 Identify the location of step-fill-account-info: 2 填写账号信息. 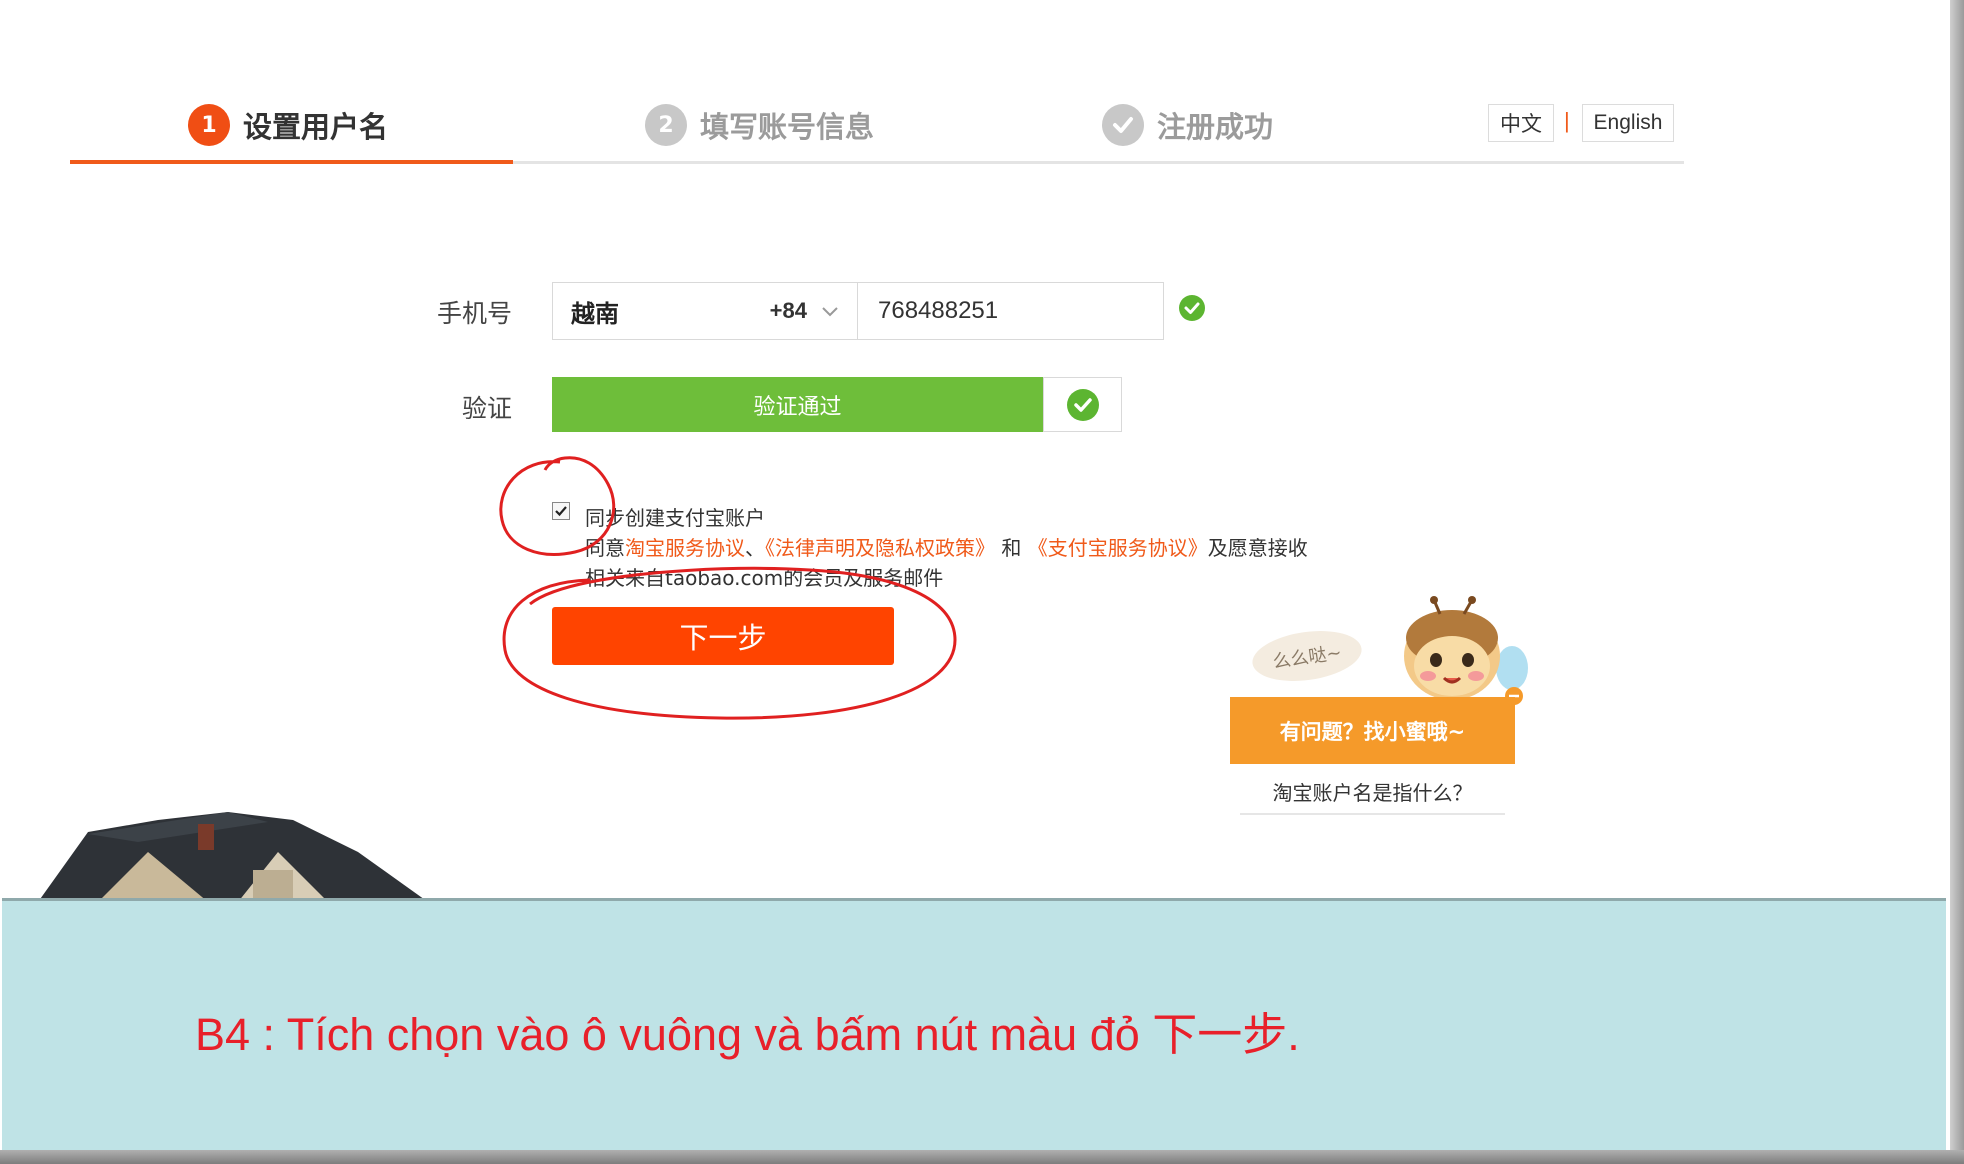
(759, 125).